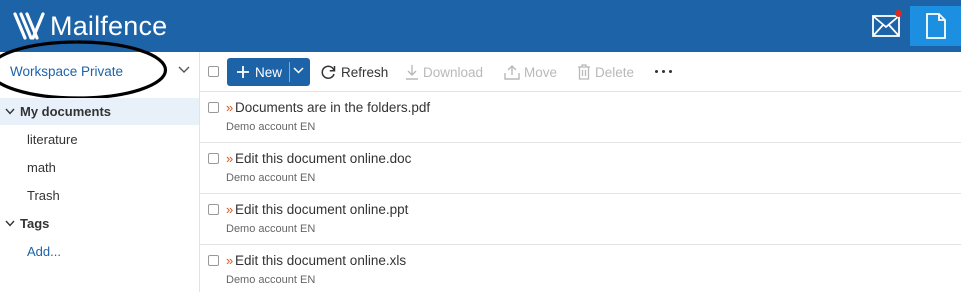 This screenshot has width=961, height=292. Describe the element at coordinates (328, 72) in the screenshot. I see `refresh-icon` at that location.